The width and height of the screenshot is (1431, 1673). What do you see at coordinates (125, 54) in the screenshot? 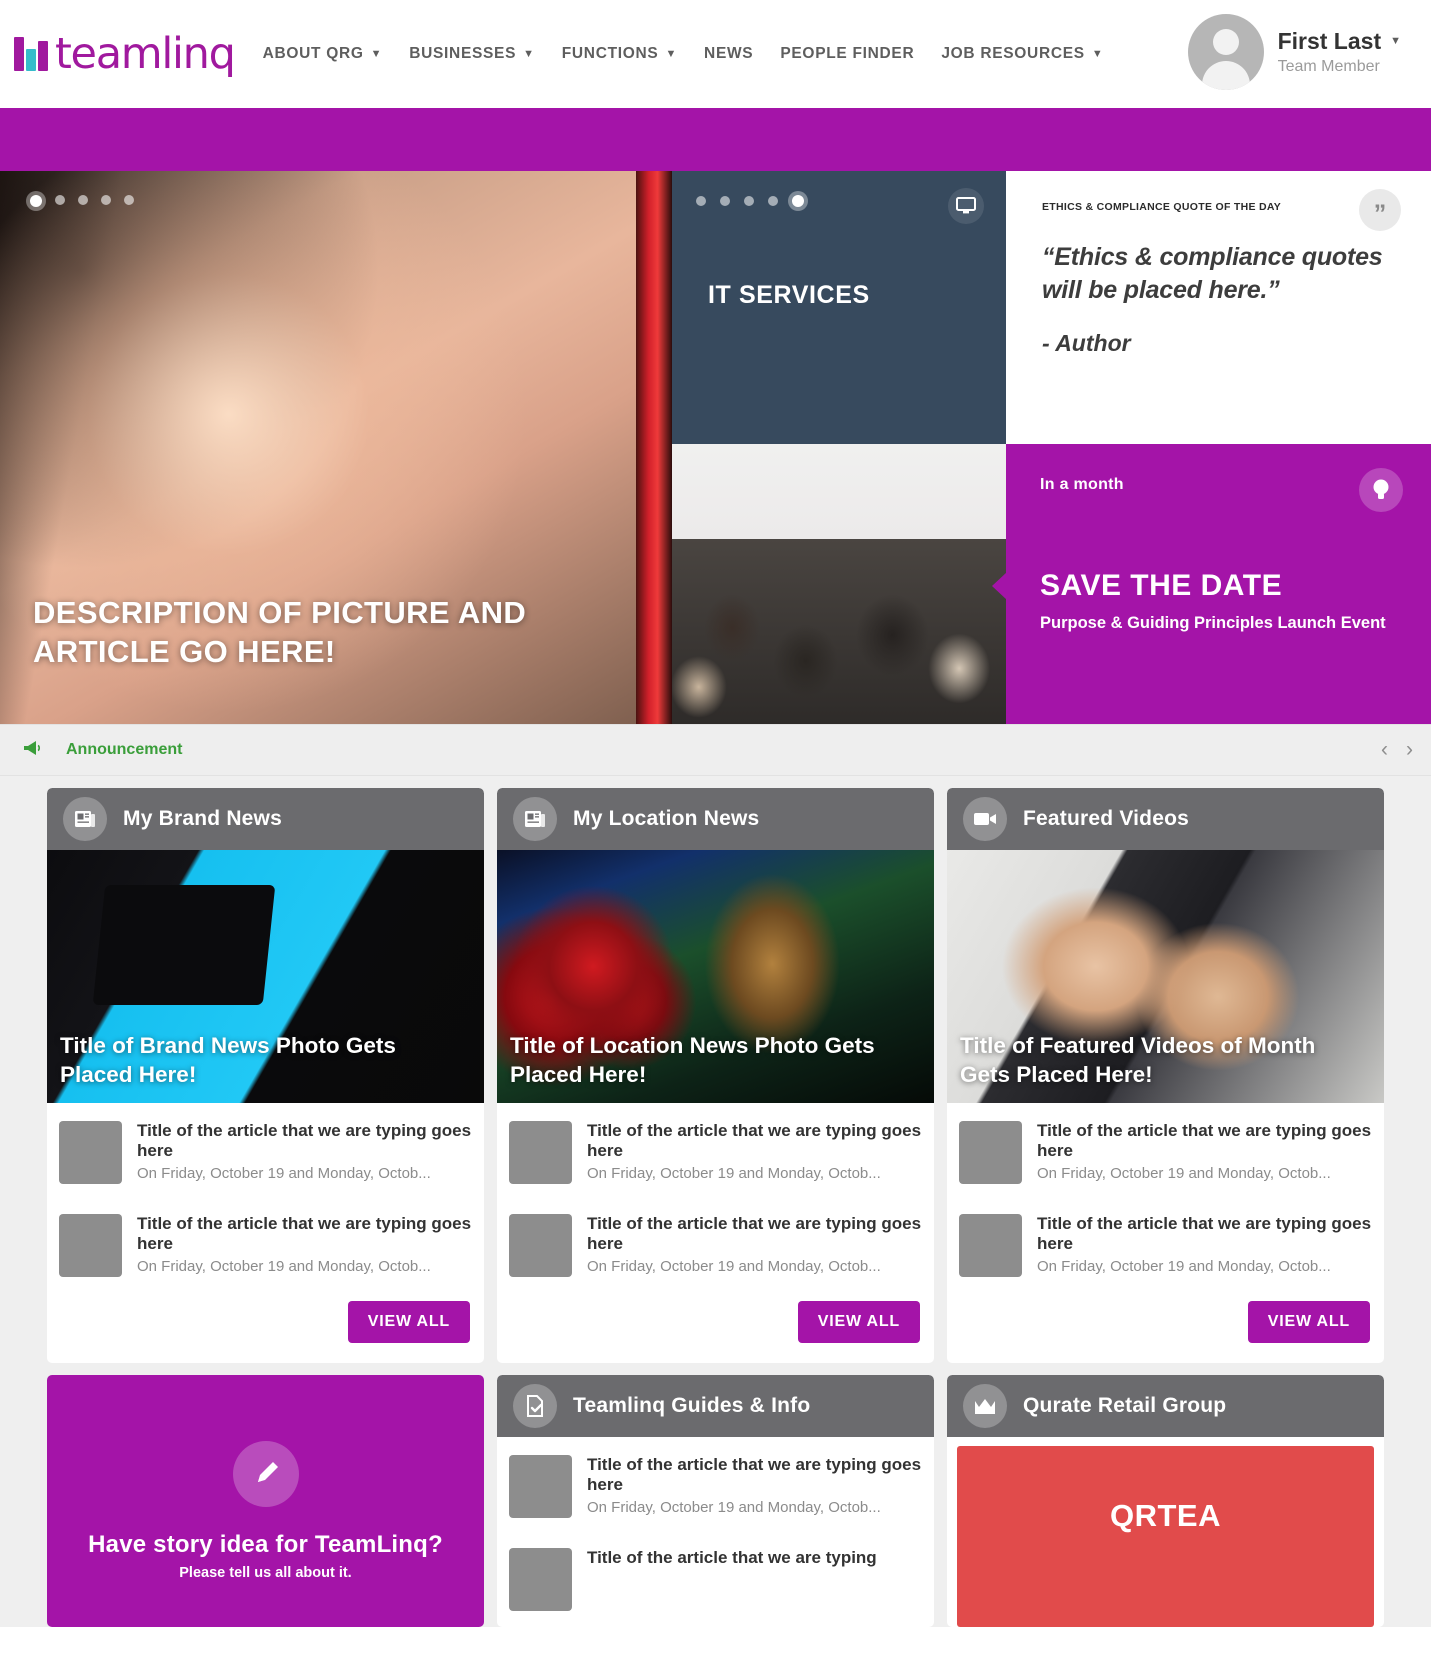
I see `logo: teamlinq` at bounding box center [125, 54].